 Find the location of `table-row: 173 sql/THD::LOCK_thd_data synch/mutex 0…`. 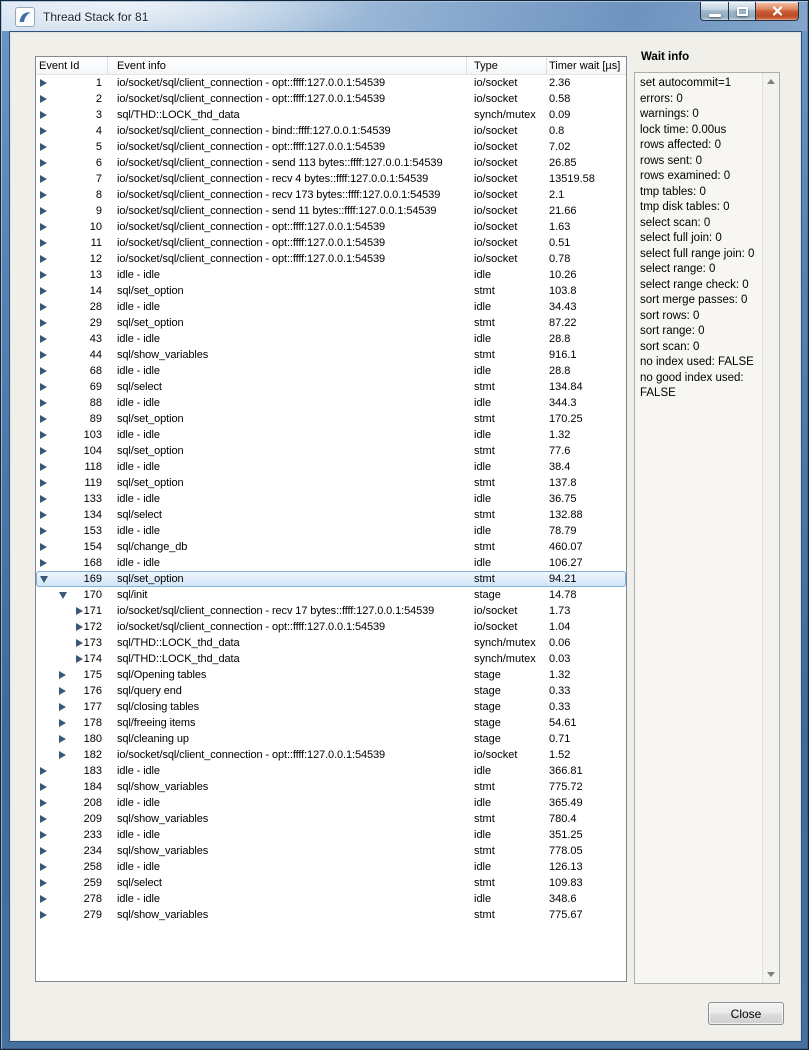

table-row: 173 sql/THD::LOCK_thd_data synch/mutex 0… is located at coordinates (331, 643).